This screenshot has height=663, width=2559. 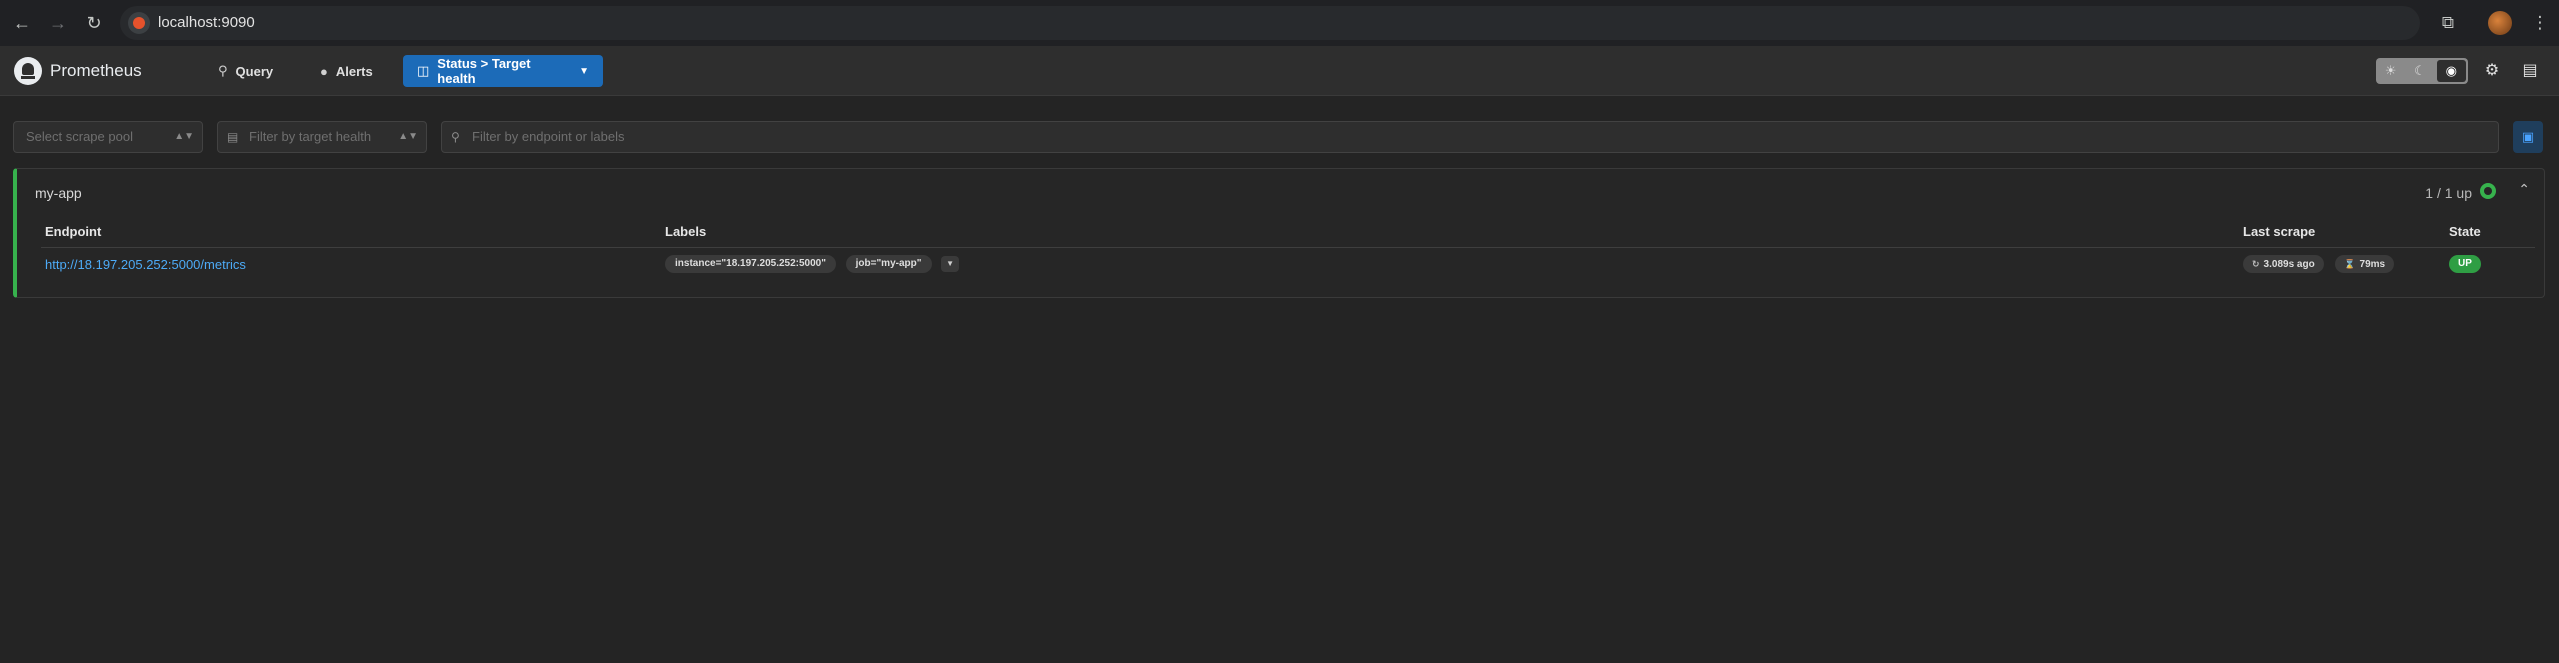 I want to click on target-health-filter: ▤ Filter by target health ▲▼, so click(x=322, y=137).